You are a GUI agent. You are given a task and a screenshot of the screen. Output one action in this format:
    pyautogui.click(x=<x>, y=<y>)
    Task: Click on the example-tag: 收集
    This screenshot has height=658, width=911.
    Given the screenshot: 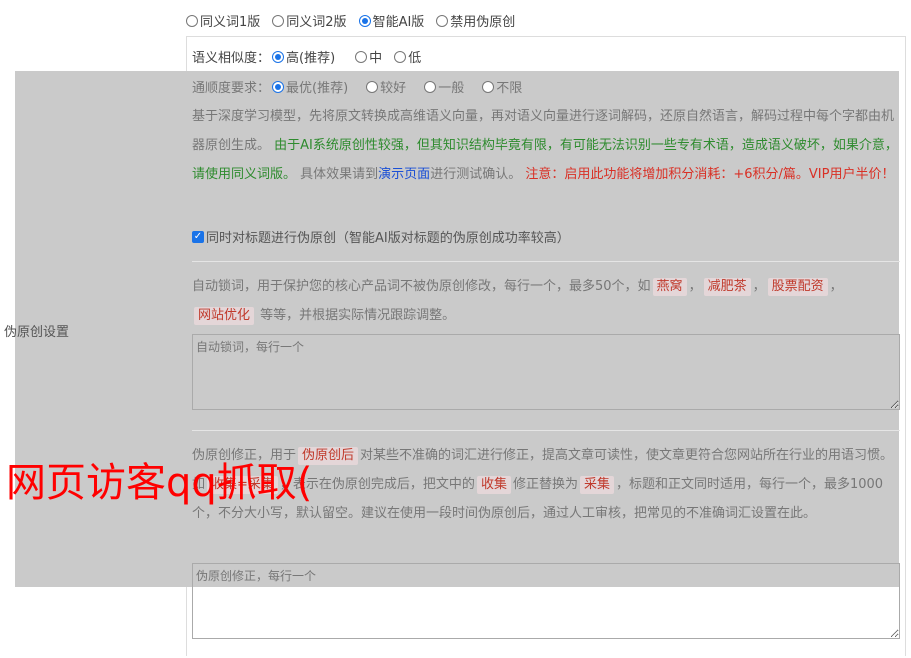 What is the action you would take?
    pyautogui.click(x=493, y=485)
    